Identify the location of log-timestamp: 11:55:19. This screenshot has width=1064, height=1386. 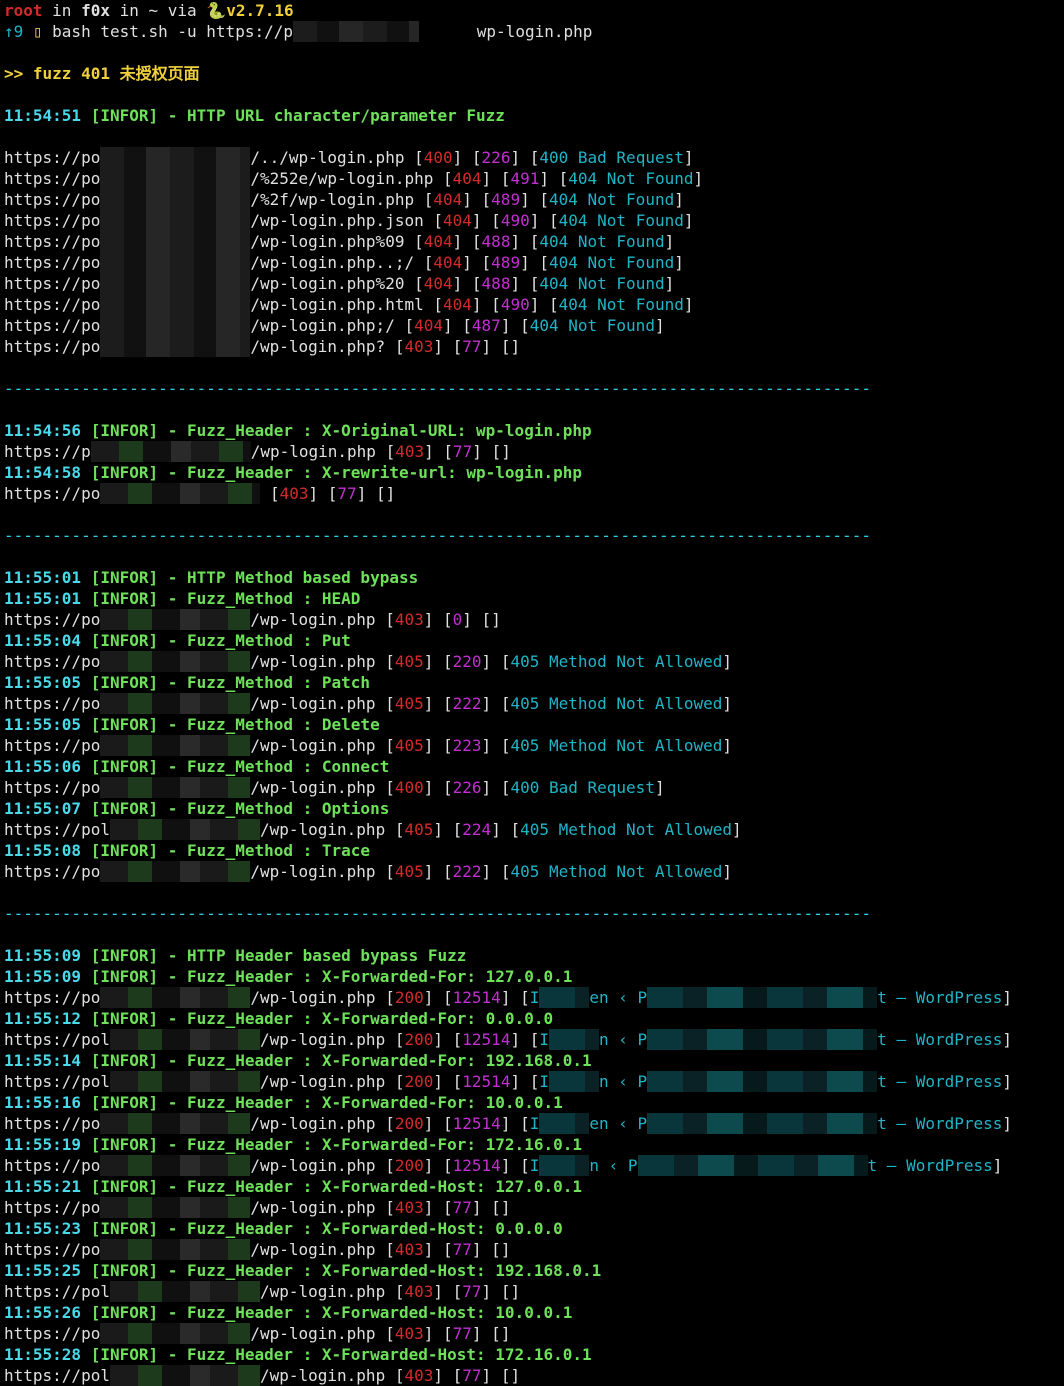
(43, 1144).